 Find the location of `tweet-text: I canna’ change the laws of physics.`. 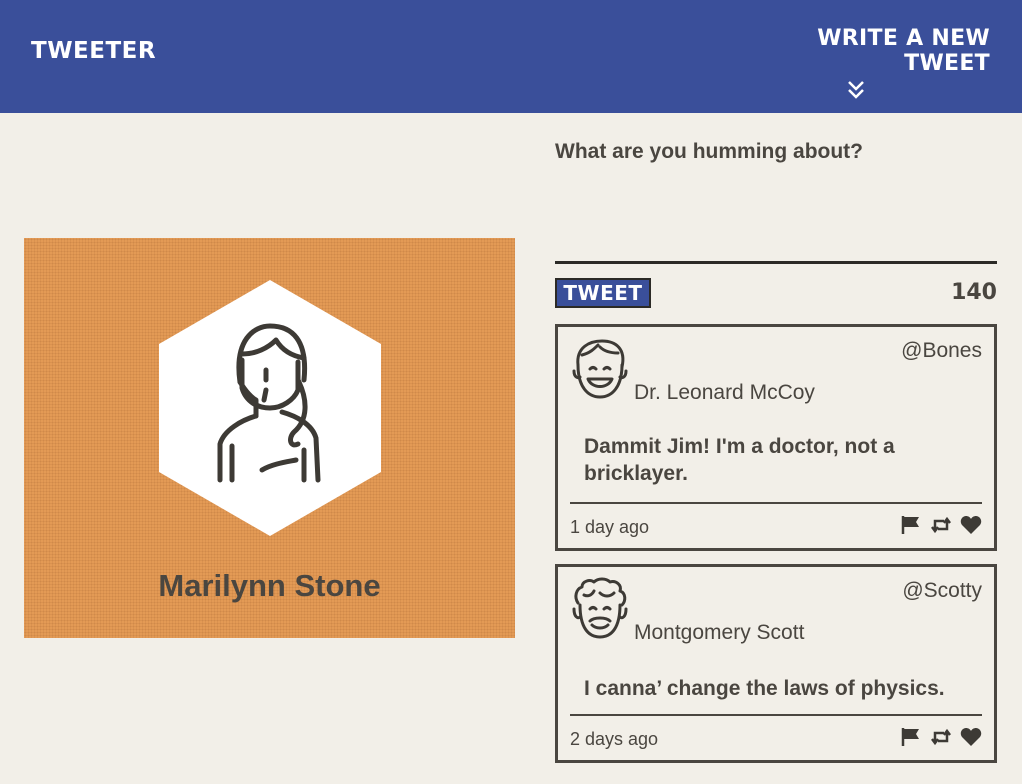

tweet-text: I canna’ change the laws of physics. is located at coordinates (764, 688).